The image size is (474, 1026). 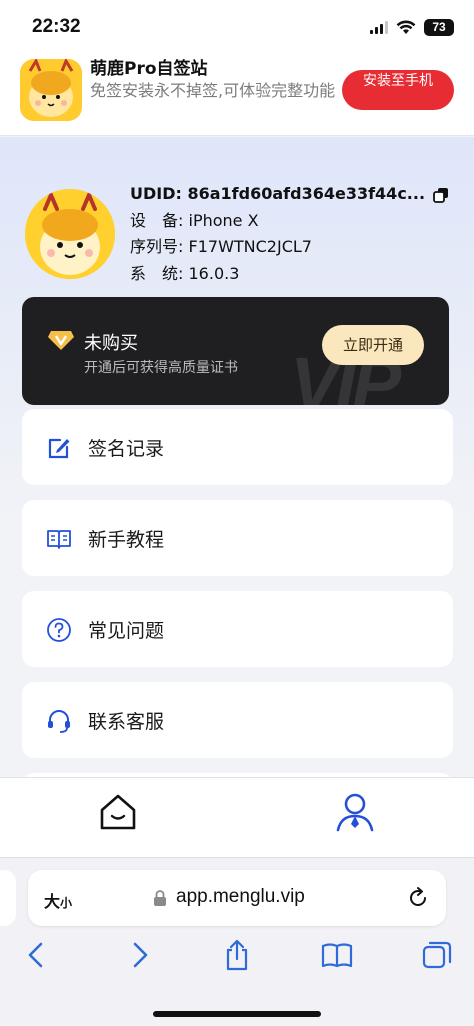 What do you see at coordinates (379, 27) in the screenshot?
I see `cellular-signal-icon` at bounding box center [379, 27].